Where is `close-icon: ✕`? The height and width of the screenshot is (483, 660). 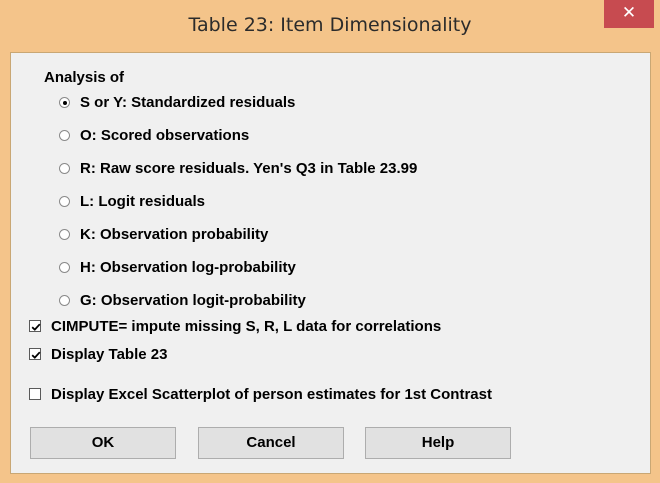 close-icon: ✕ is located at coordinates (629, 12).